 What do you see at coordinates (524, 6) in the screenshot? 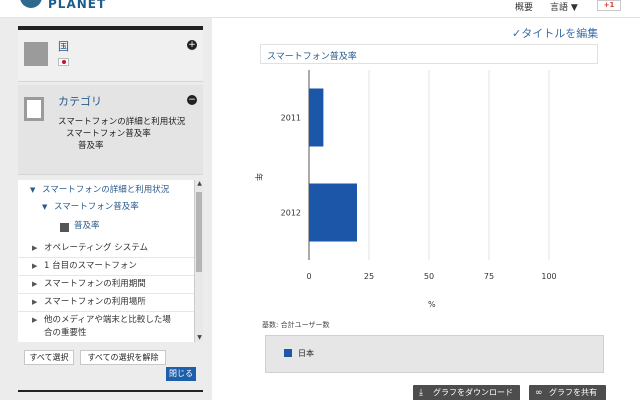
I see `nav-overview-link: 概要` at bounding box center [524, 6].